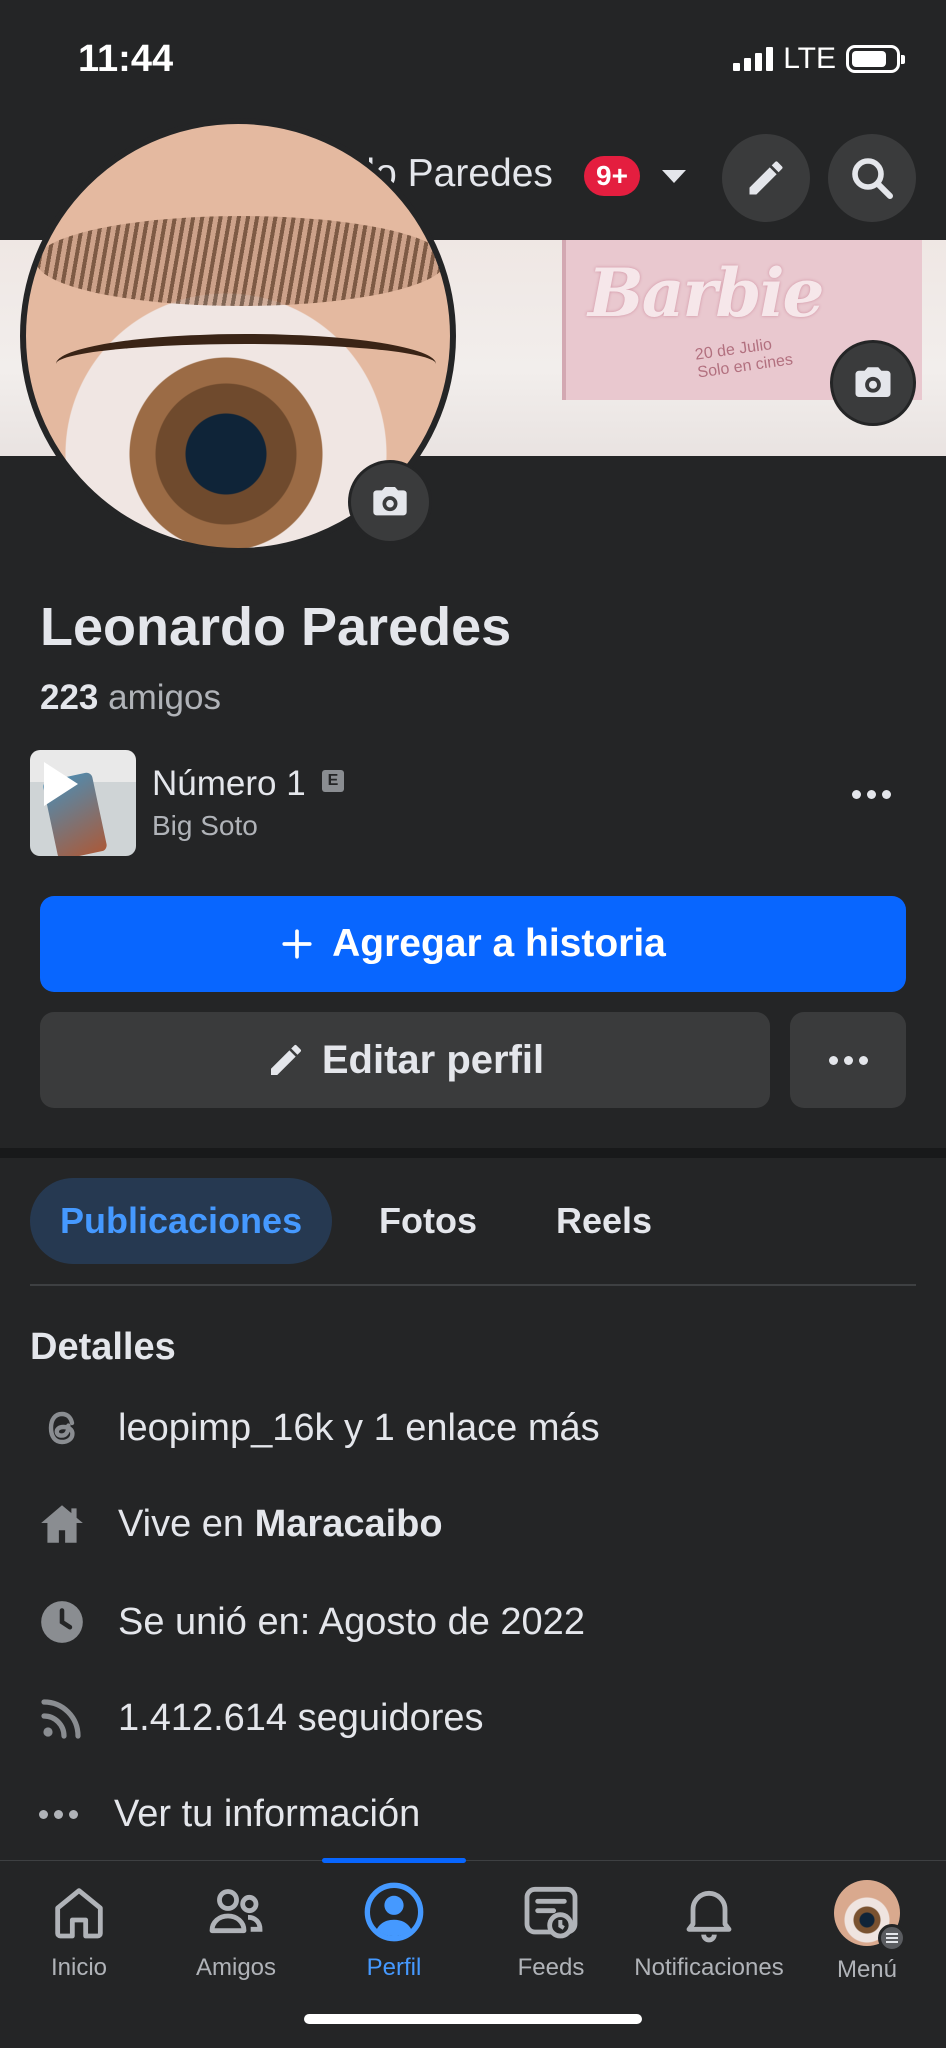  What do you see at coordinates (867, 1969) in the screenshot?
I see `nav-label-menu: Menú` at bounding box center [867, 1969].